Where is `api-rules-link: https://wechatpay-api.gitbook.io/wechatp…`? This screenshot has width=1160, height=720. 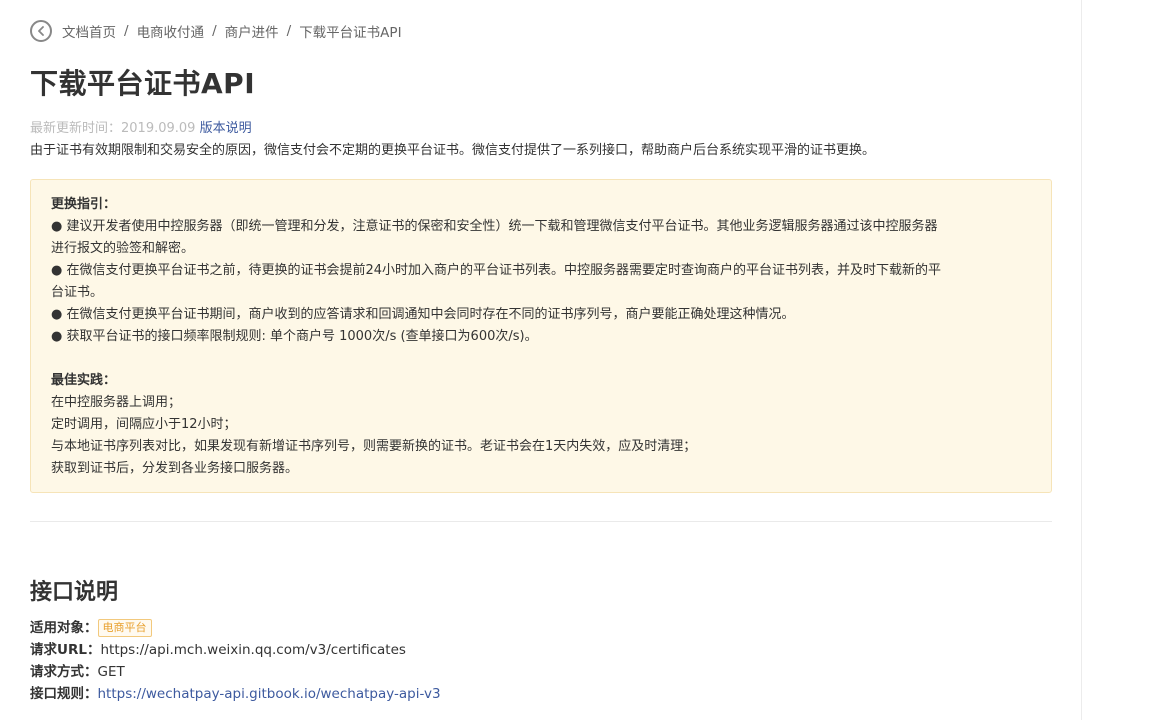 api-rules-link: https://wechatpay-api.gitbook.io/wechatp… is located at coordinates (269, 694).